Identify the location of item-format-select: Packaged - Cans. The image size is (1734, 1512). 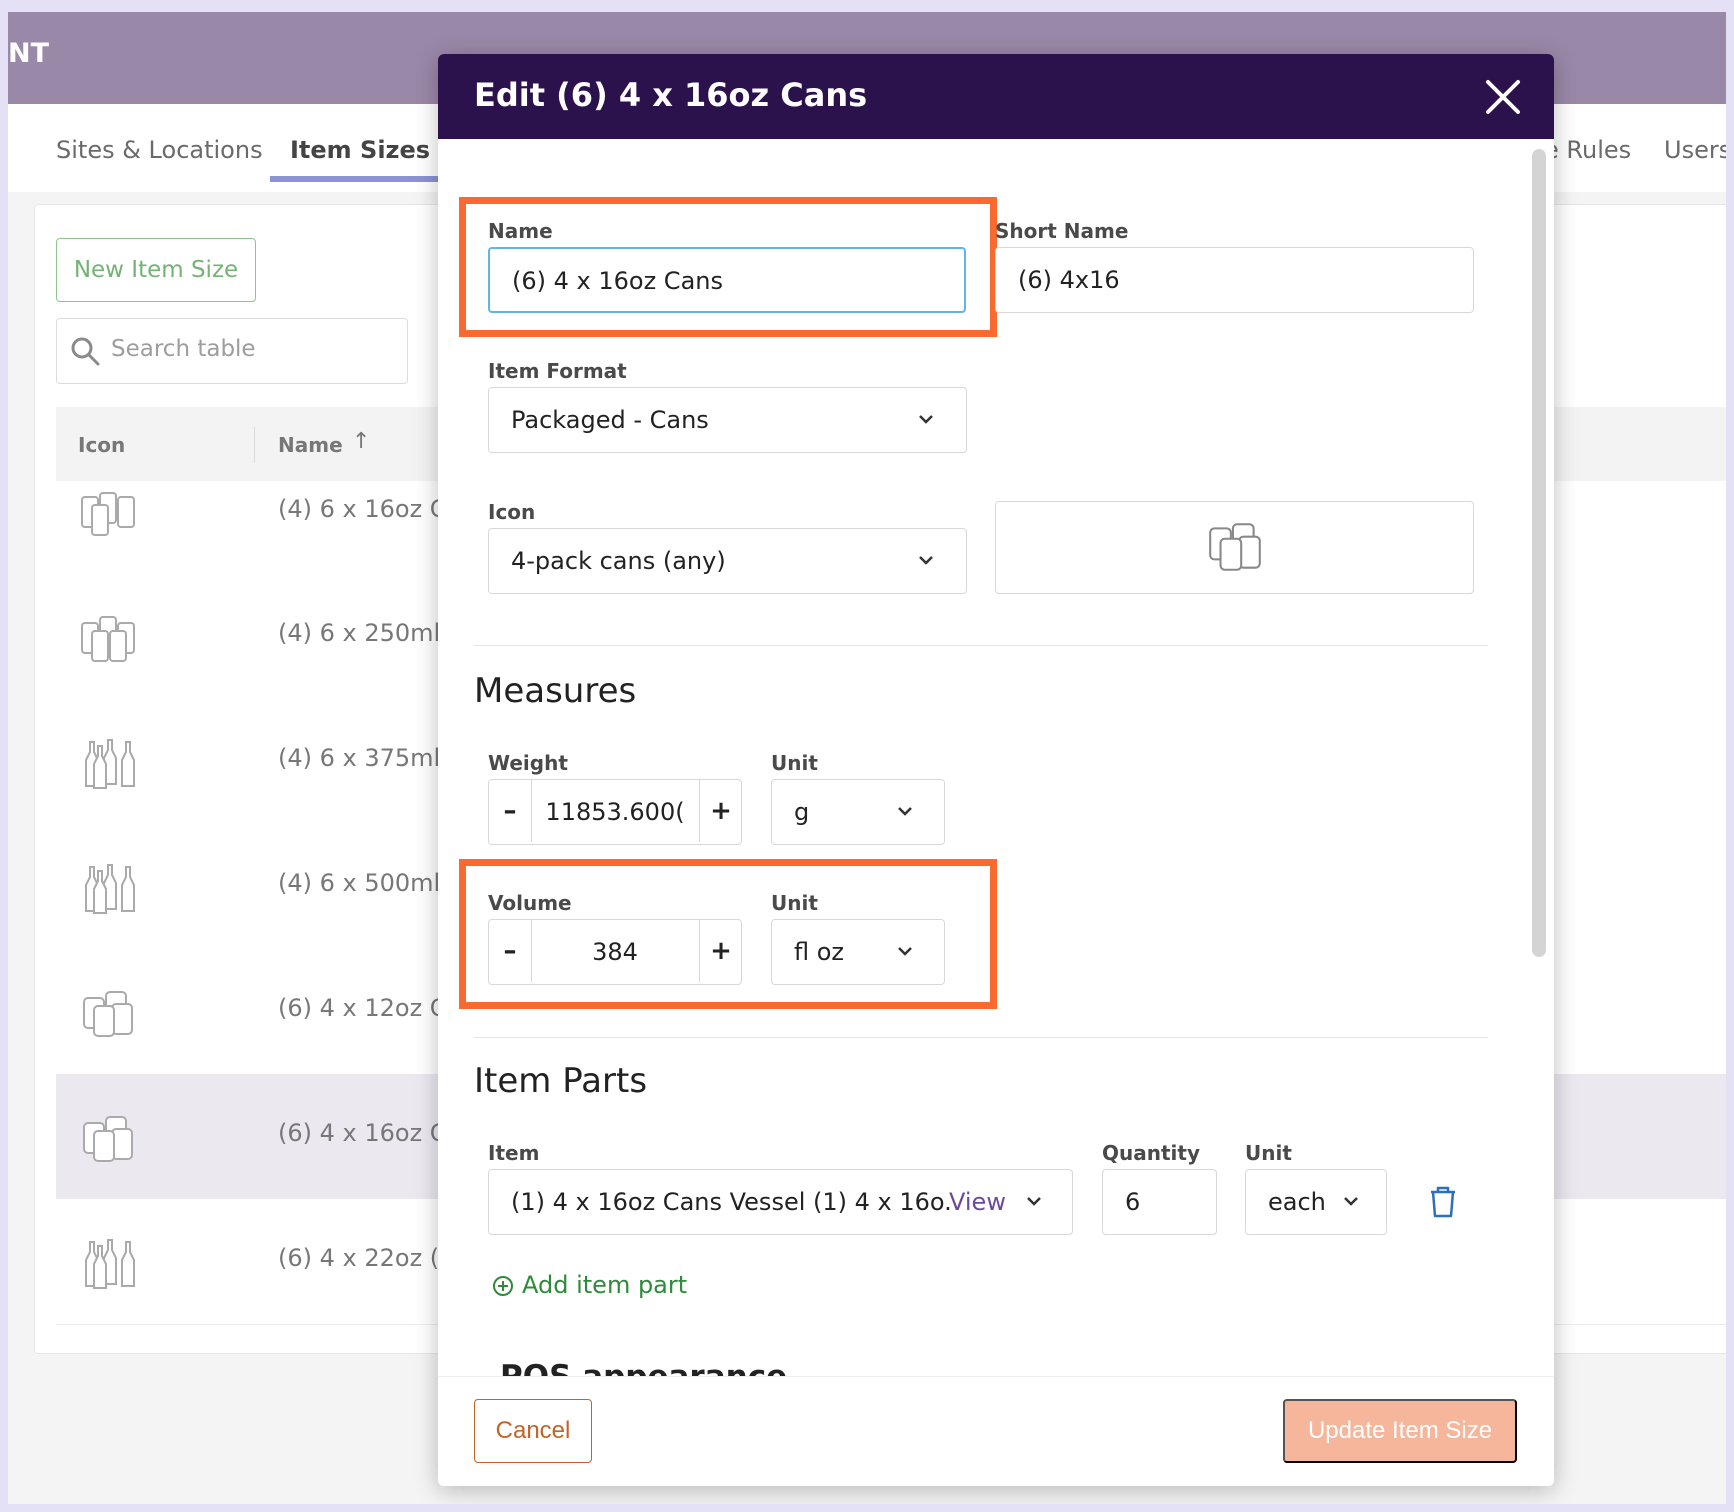
(727, 420).